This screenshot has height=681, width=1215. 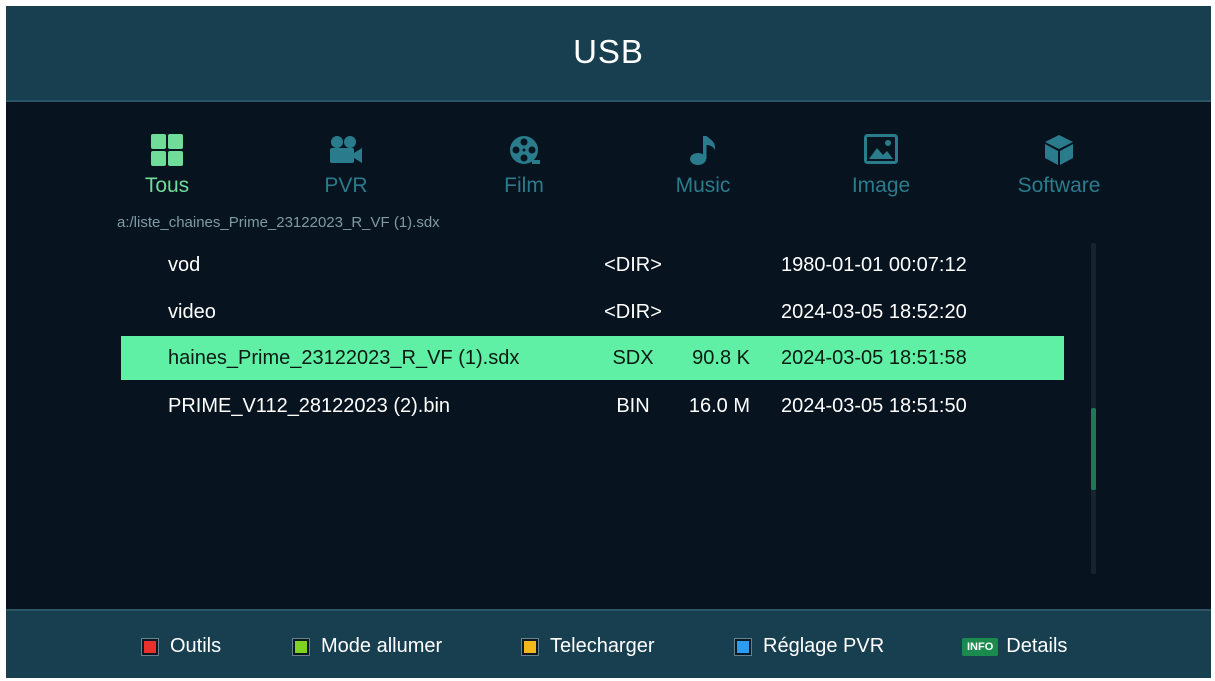 I want to click on tab-label: Film, so click(x=524, y=185).